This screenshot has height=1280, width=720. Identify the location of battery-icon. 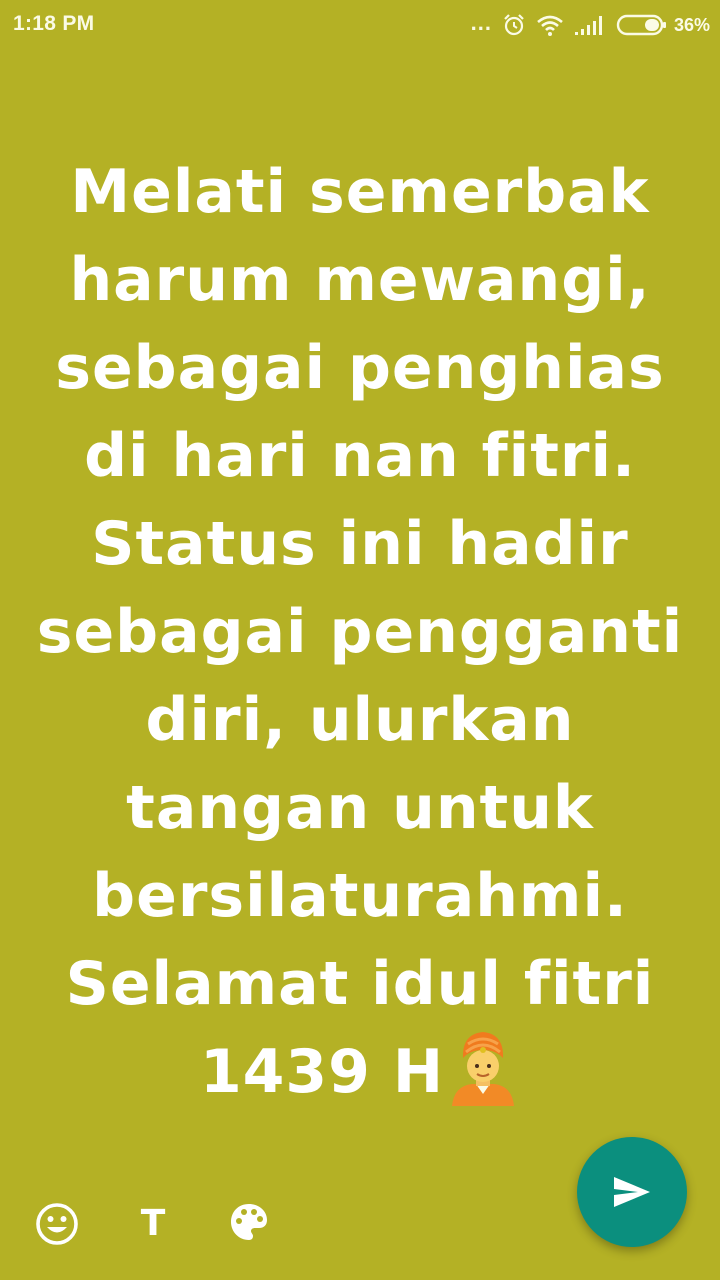
(641, 25).